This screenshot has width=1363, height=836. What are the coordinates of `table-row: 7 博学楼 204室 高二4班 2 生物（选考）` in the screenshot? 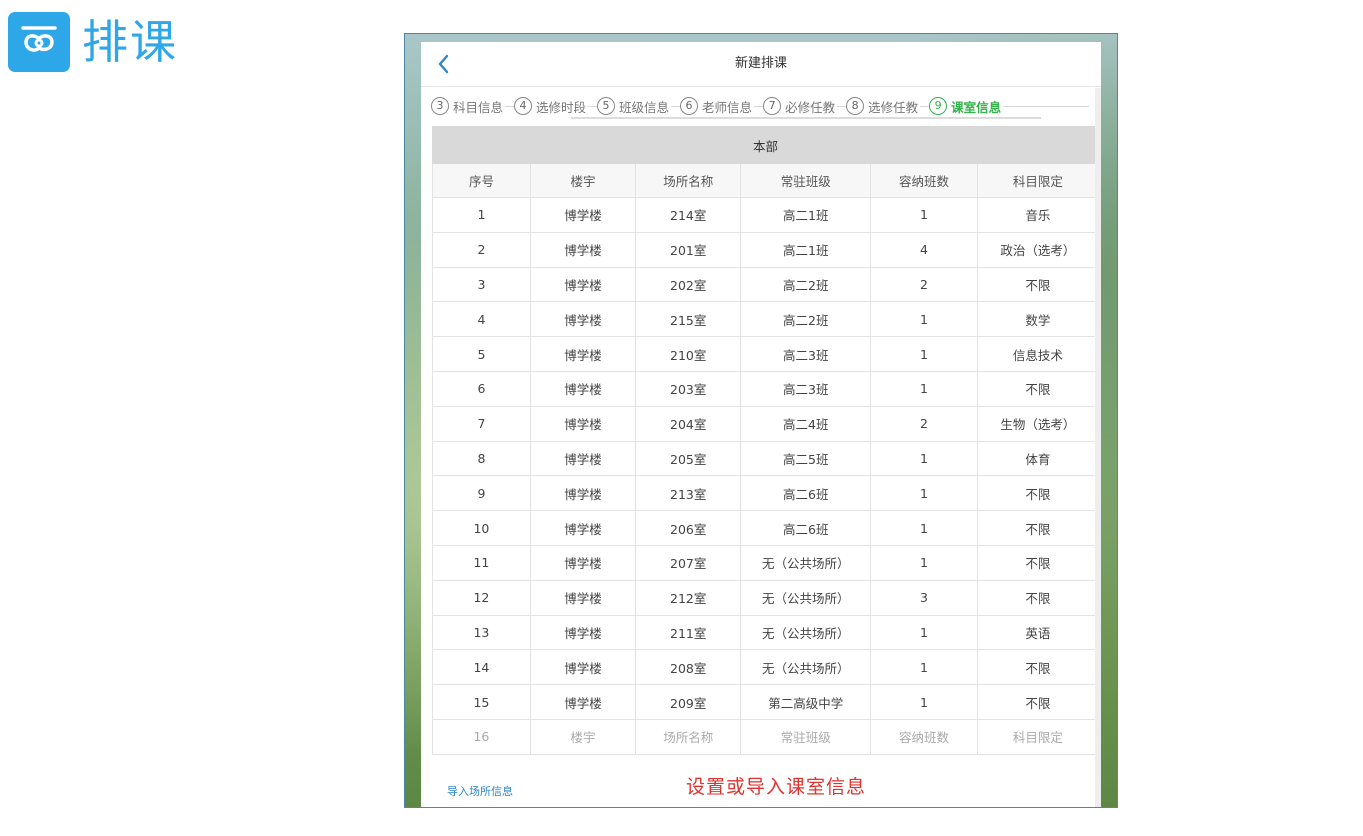 It's located at (766, 423).